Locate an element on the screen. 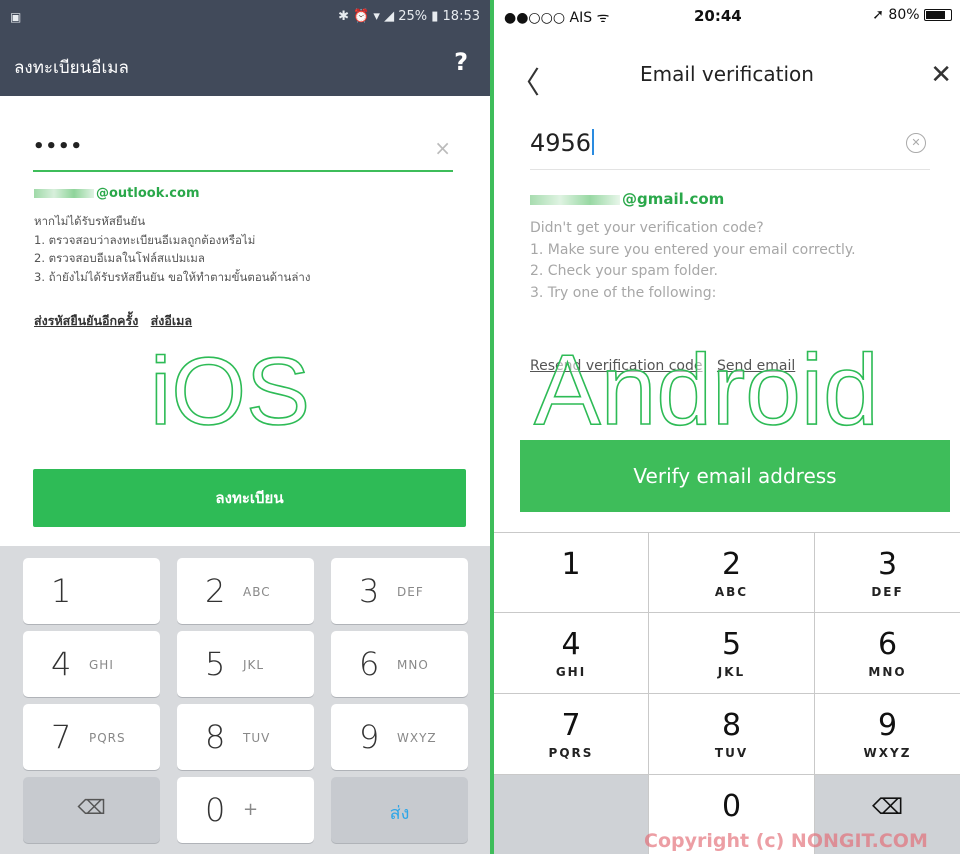 The height and width of the screenshot is (854, 960). verify-email-button: Verify email address is located at coordinates (735, 476).